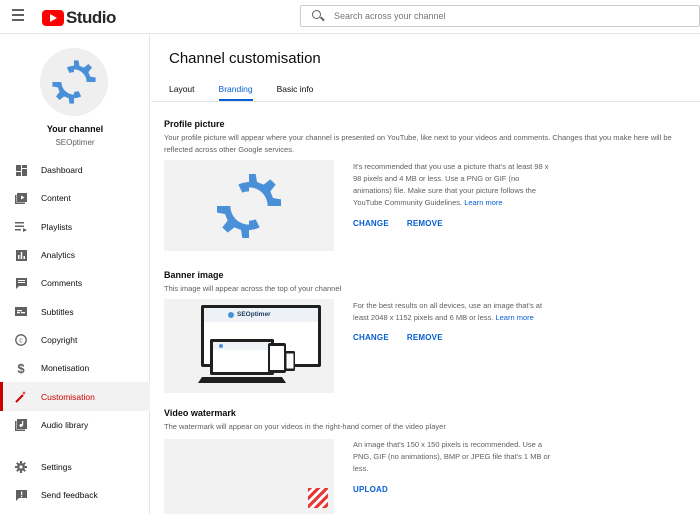 The width and height of the screenshot is (700, 514). I want to click on sidebar-item-label: Monetisation, so click(65, 368).